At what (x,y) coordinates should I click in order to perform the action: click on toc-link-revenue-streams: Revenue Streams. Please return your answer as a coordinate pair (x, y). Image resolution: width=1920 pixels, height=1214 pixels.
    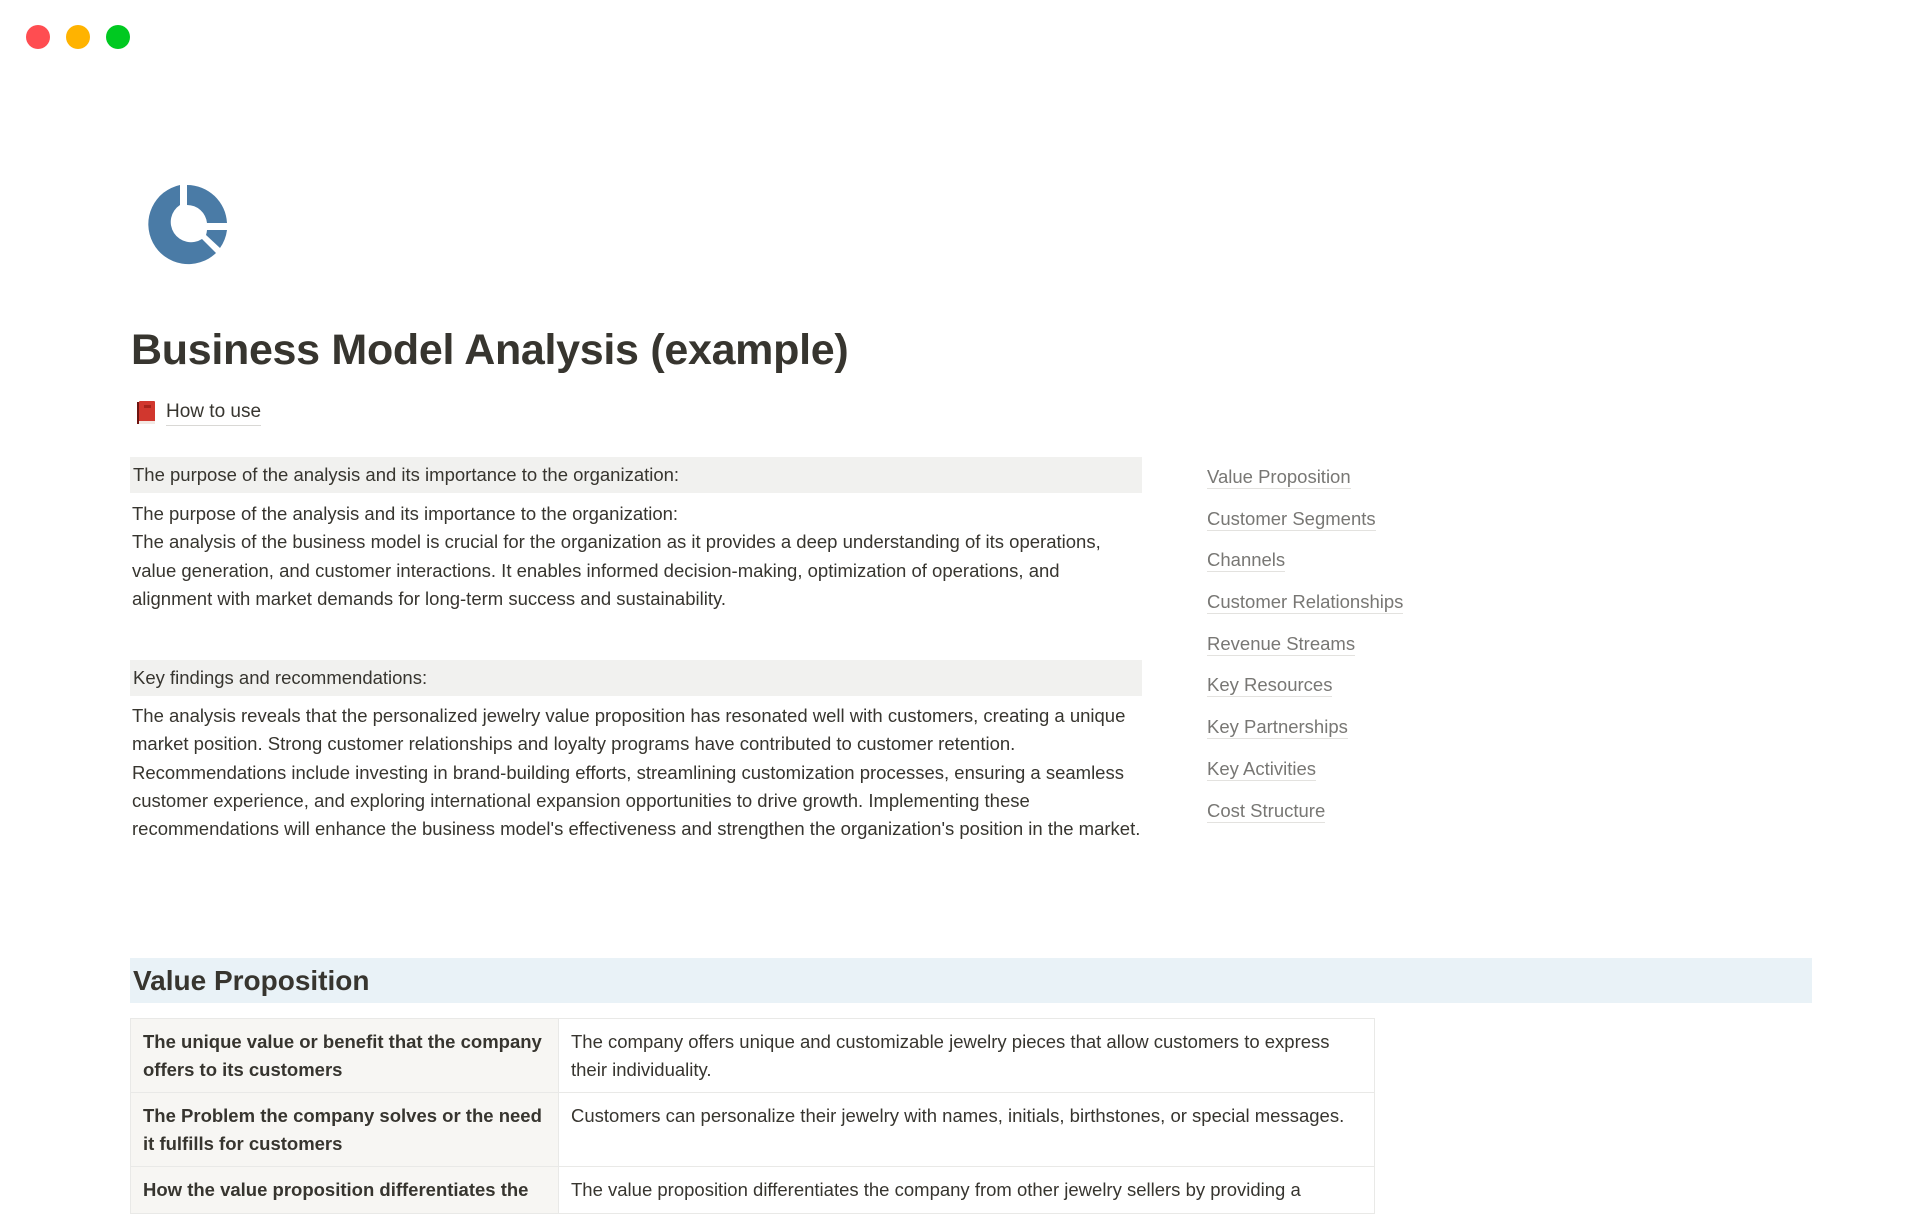
    Looking at the image, I should click on (1281, 644).